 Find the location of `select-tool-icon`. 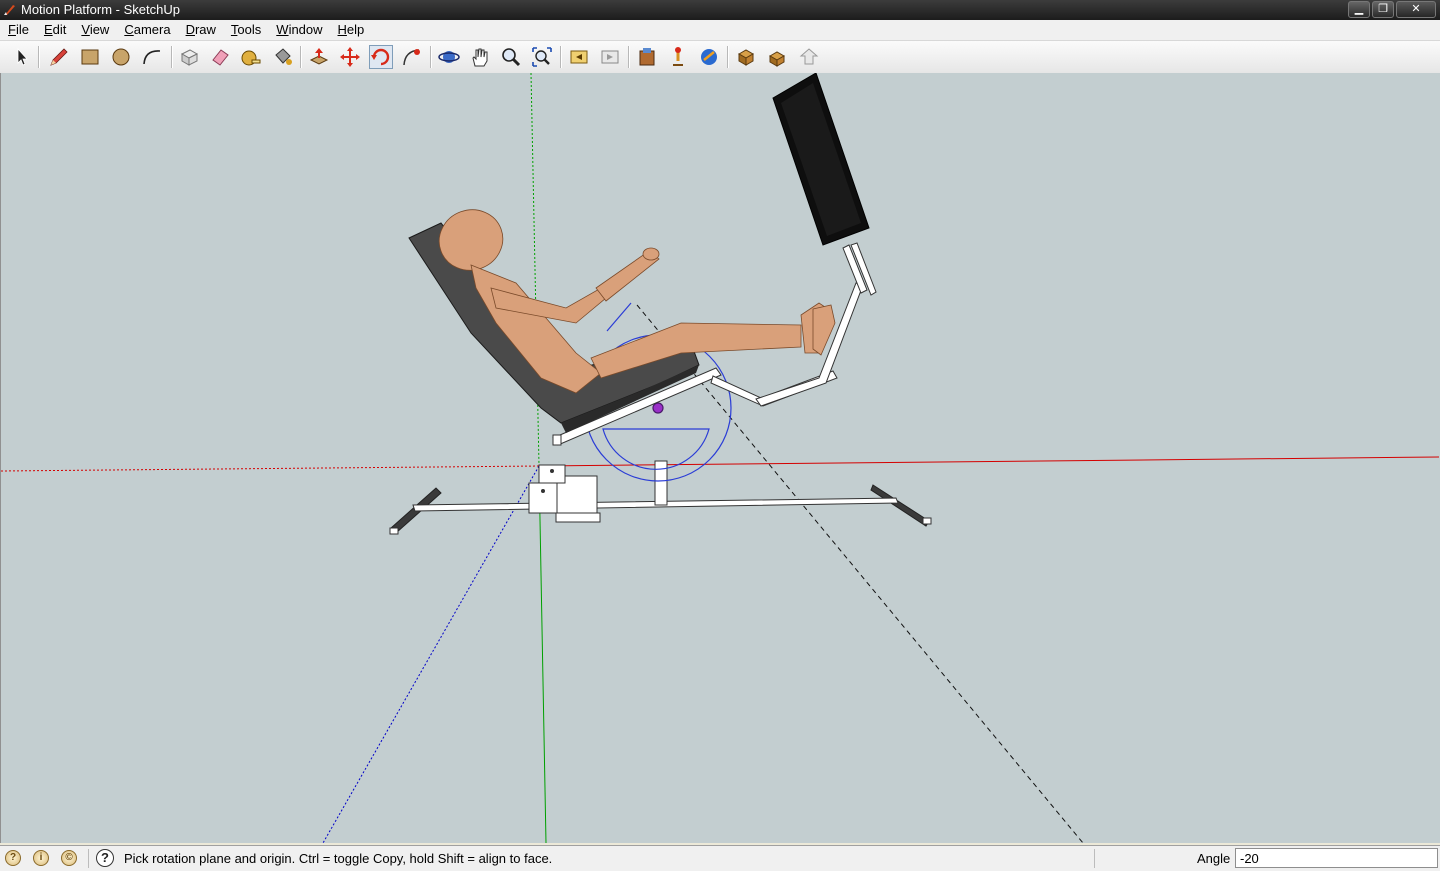

select-tool-icon is located at coordinates (22, 57).